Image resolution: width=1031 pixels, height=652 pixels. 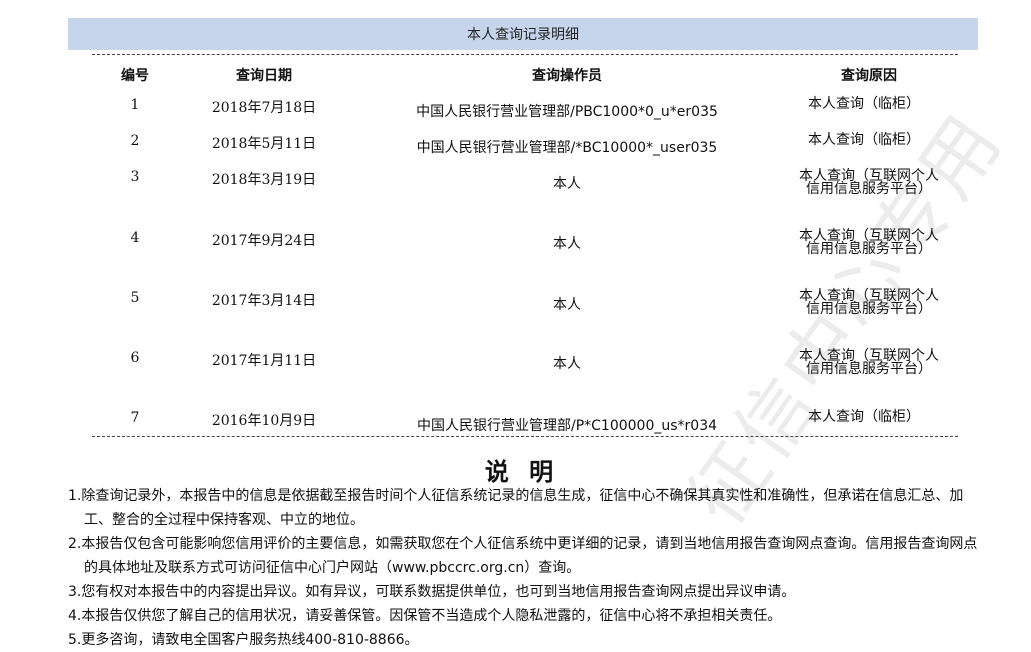 I want to click on row-operator: 中国人民银行营业管理部/P*C100000_us*r034, so click(x=567, y=426).